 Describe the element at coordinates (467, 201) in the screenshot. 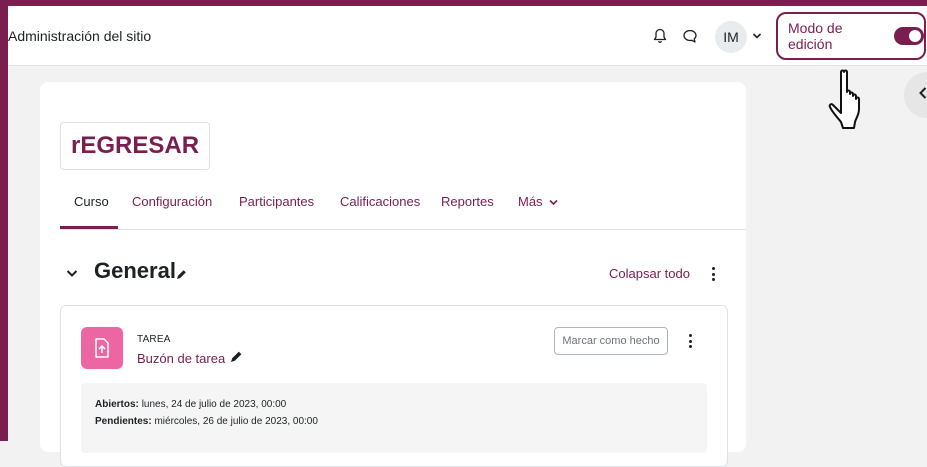

I see `tab-reportes: Reportes` at that location.